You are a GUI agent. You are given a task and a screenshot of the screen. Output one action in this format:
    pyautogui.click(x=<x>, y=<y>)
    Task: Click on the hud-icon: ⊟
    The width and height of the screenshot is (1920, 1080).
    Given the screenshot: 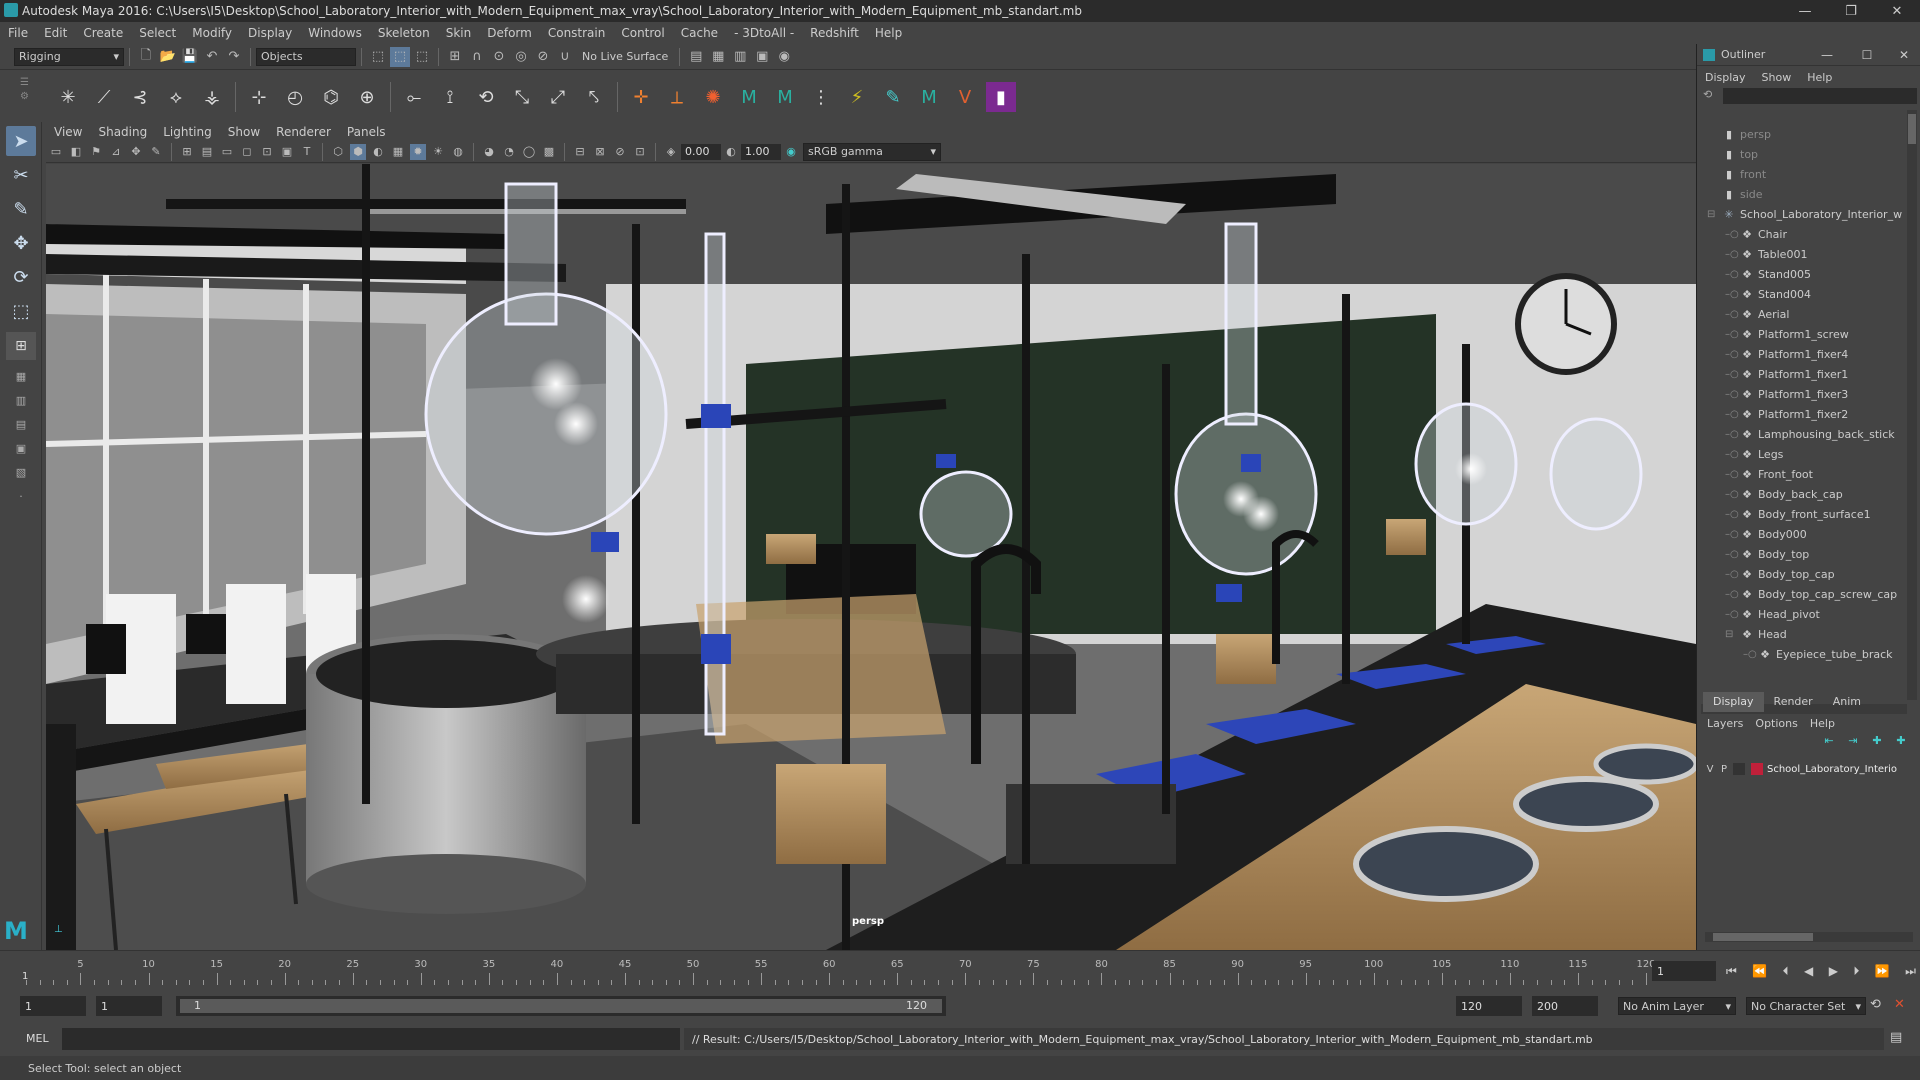 What is the action you would take?
    pyautogui.click(x=580, y=152)
    